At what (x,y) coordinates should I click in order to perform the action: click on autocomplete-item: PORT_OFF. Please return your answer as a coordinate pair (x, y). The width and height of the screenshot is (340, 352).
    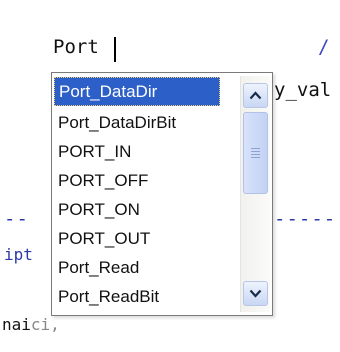
    Looking at the image, I should click on (137, 180).